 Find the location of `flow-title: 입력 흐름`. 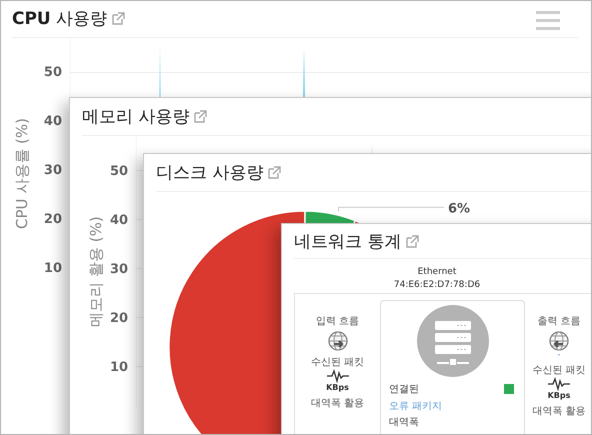

flow-title: 입력 흐름 is located at coordinates (338, 321).